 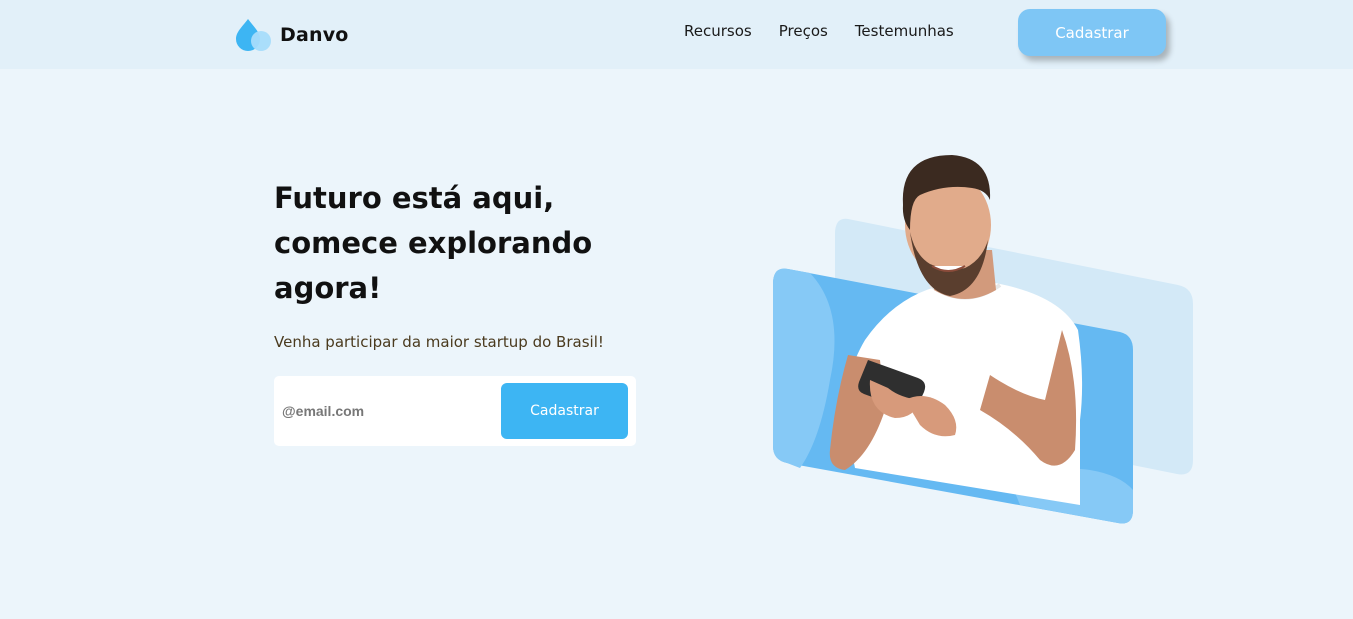 What do you see at coordinates (253, 35) in the screenshot?
I see `water-drop-icon` at bounding box center [253, 35].